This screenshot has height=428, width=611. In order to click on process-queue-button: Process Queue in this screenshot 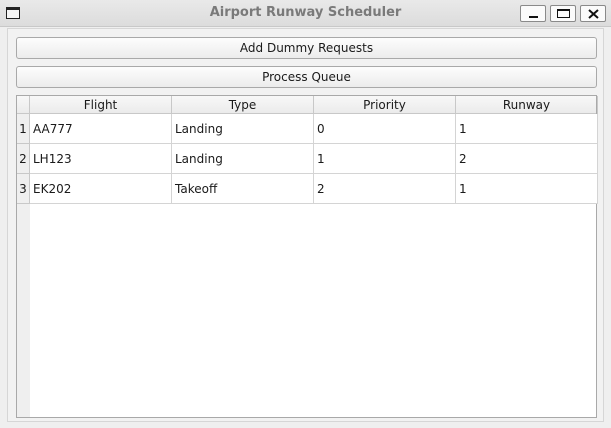, I will do `click(306, 77)`.